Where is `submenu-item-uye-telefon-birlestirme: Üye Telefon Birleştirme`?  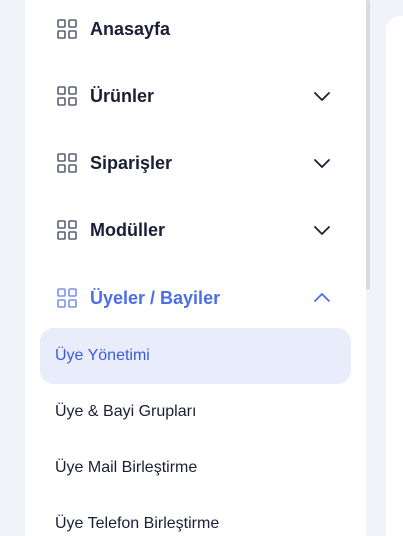 submenu-item-uye-telefon-birlestirme: Üye Telefon Birleştirme is located at coordinates (195, 516).